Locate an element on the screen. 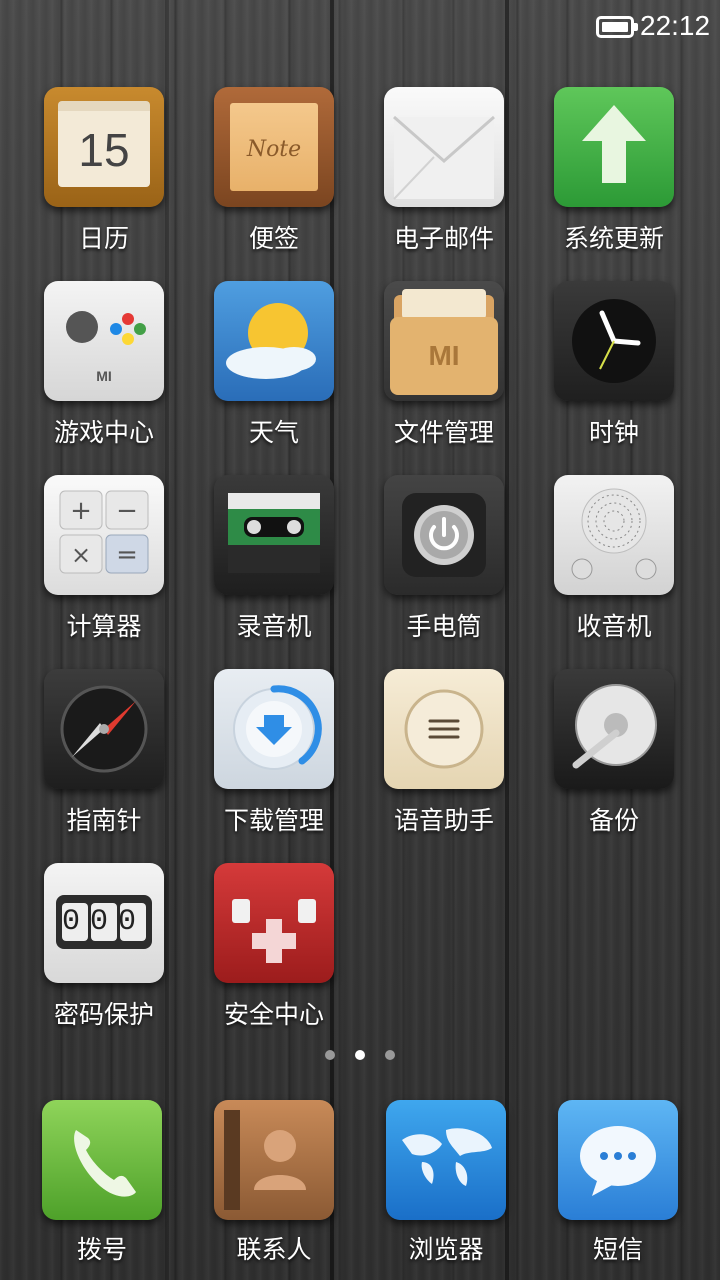 The height and width of the screenshot is (1280, 720). arrow-up-icon is located at coordinates (614, 147).